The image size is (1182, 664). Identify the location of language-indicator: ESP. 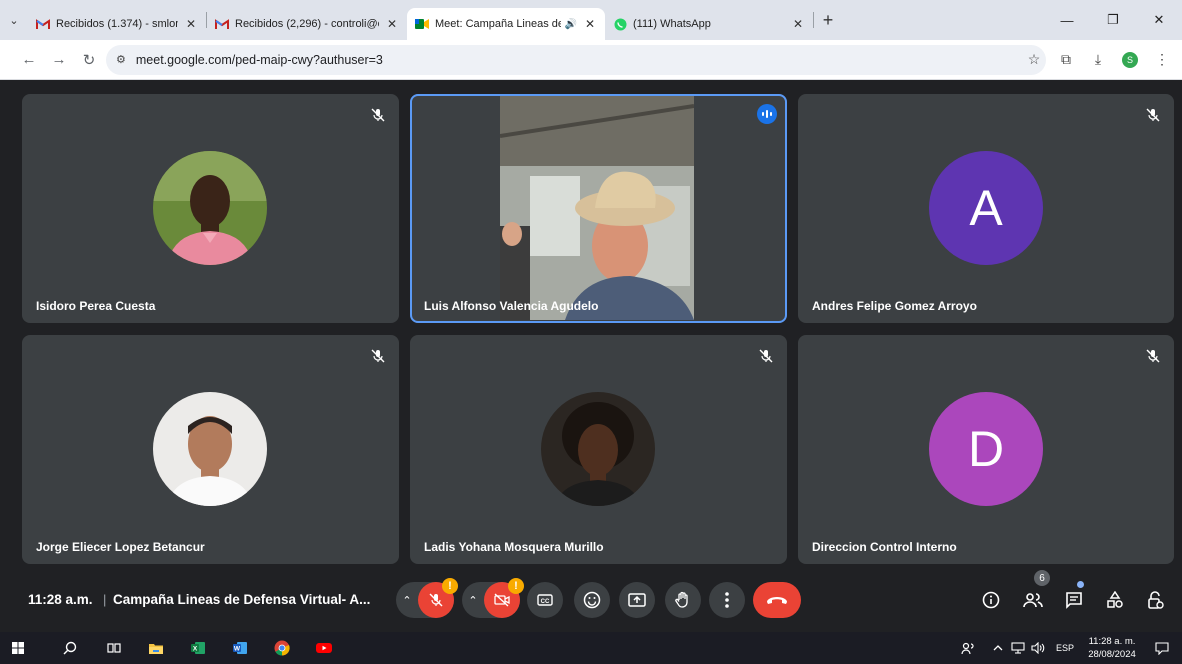
(1065, 648).